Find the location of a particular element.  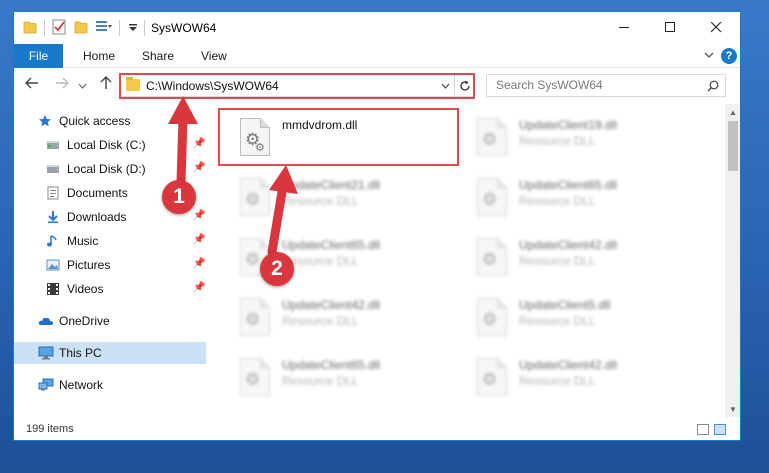

tab-share: Share is located at coordinates (158, 56).